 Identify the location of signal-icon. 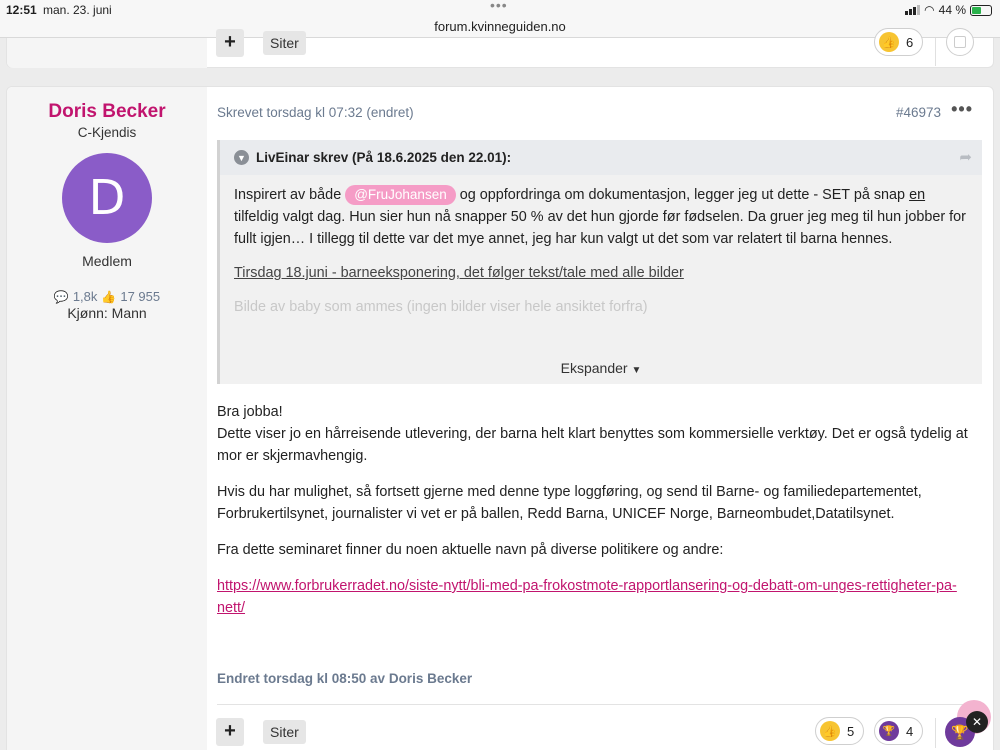
(913, 10).